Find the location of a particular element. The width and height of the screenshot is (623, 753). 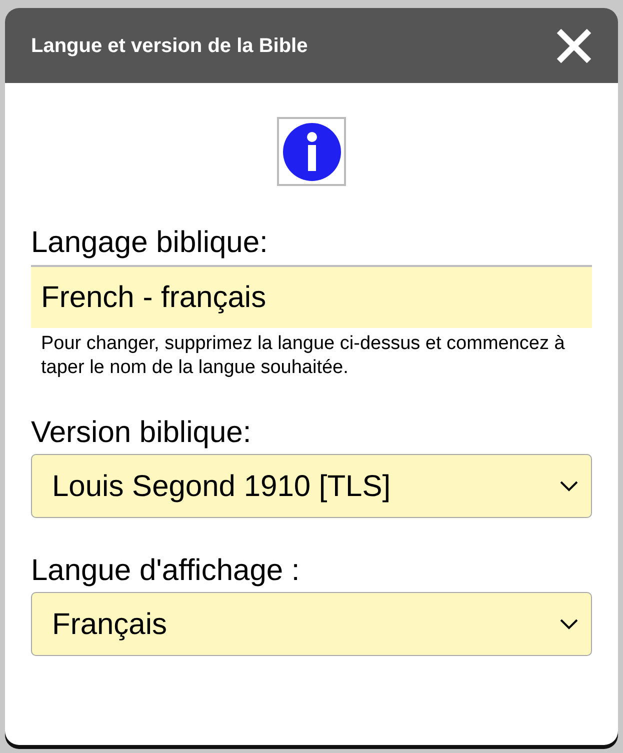

dropdown-select: Français is located at coordinates (311, 624).